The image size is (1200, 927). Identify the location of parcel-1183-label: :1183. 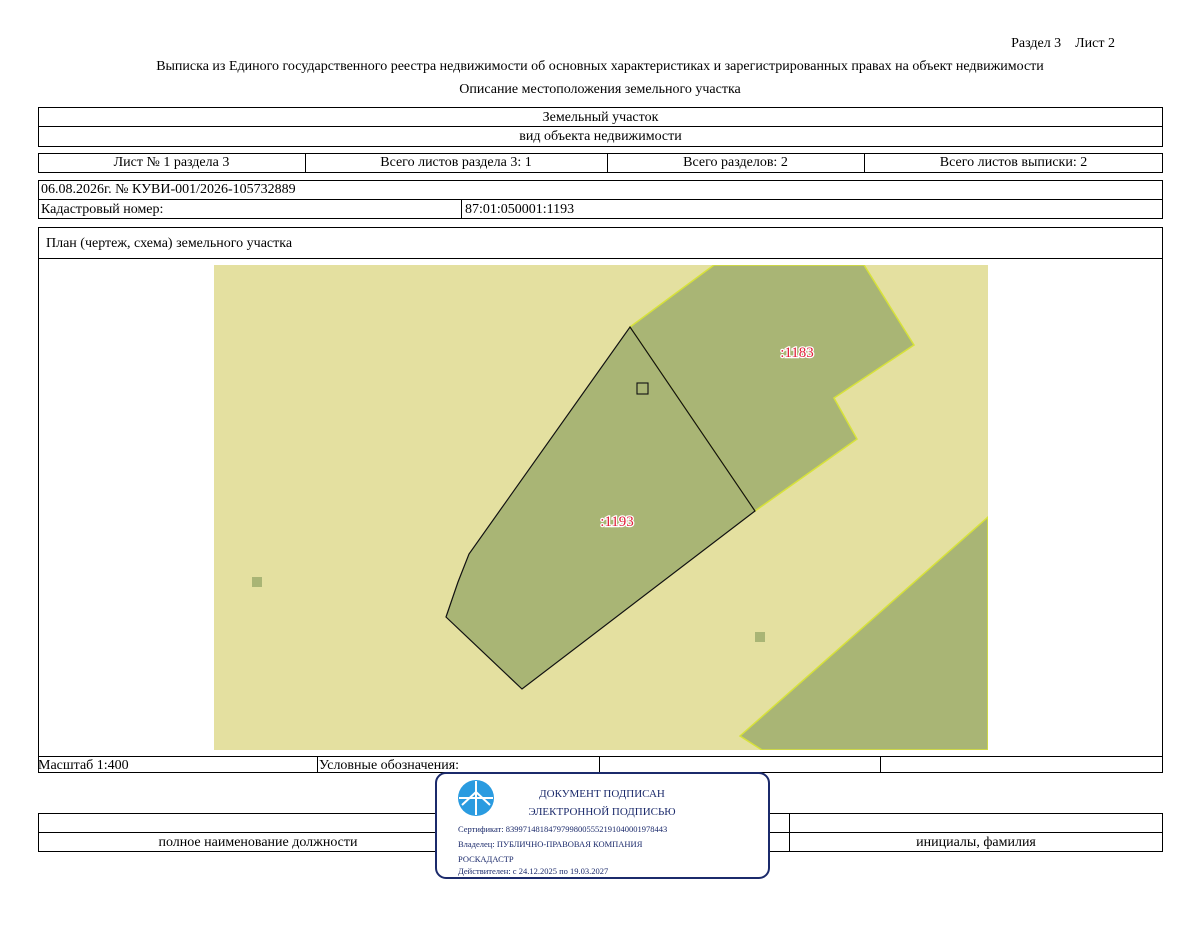
(797, 353).